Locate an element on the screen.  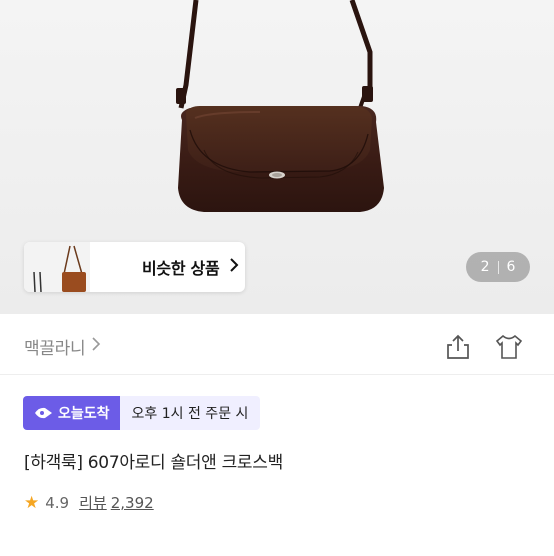
gallery-page-counter: 2 6 is located at coordinates (498, 267).